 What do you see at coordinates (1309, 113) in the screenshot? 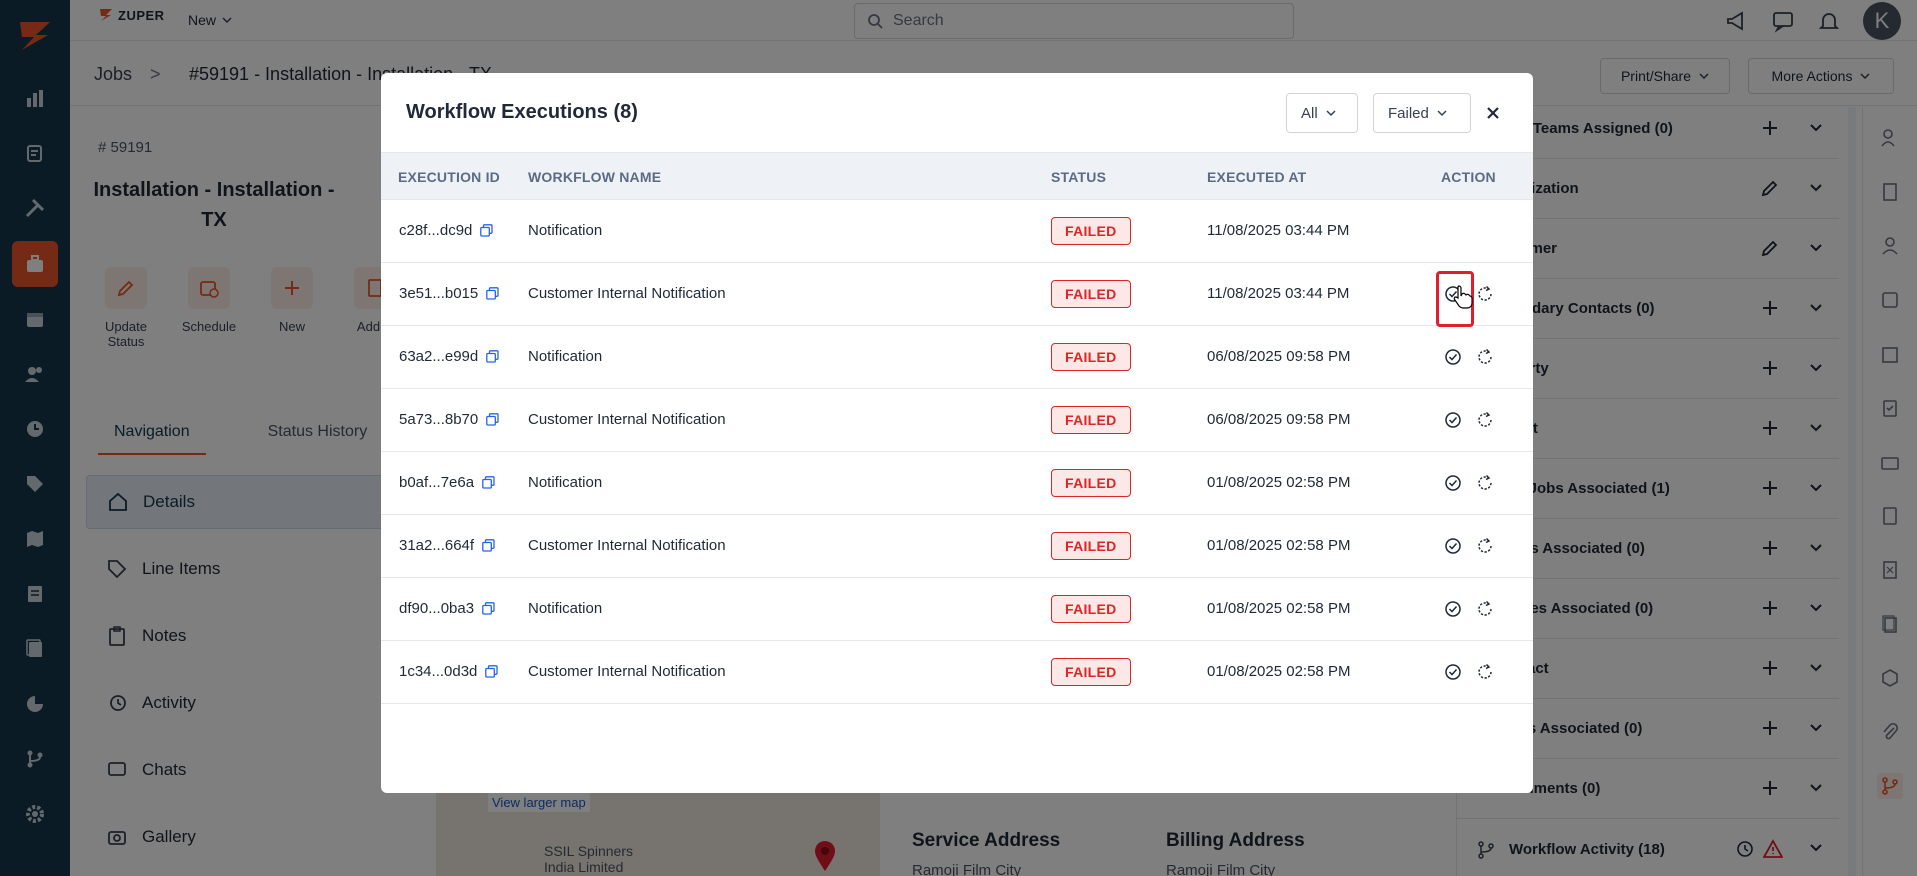
I see `scope-filter-label: All` at bounding box center [1309, 113].